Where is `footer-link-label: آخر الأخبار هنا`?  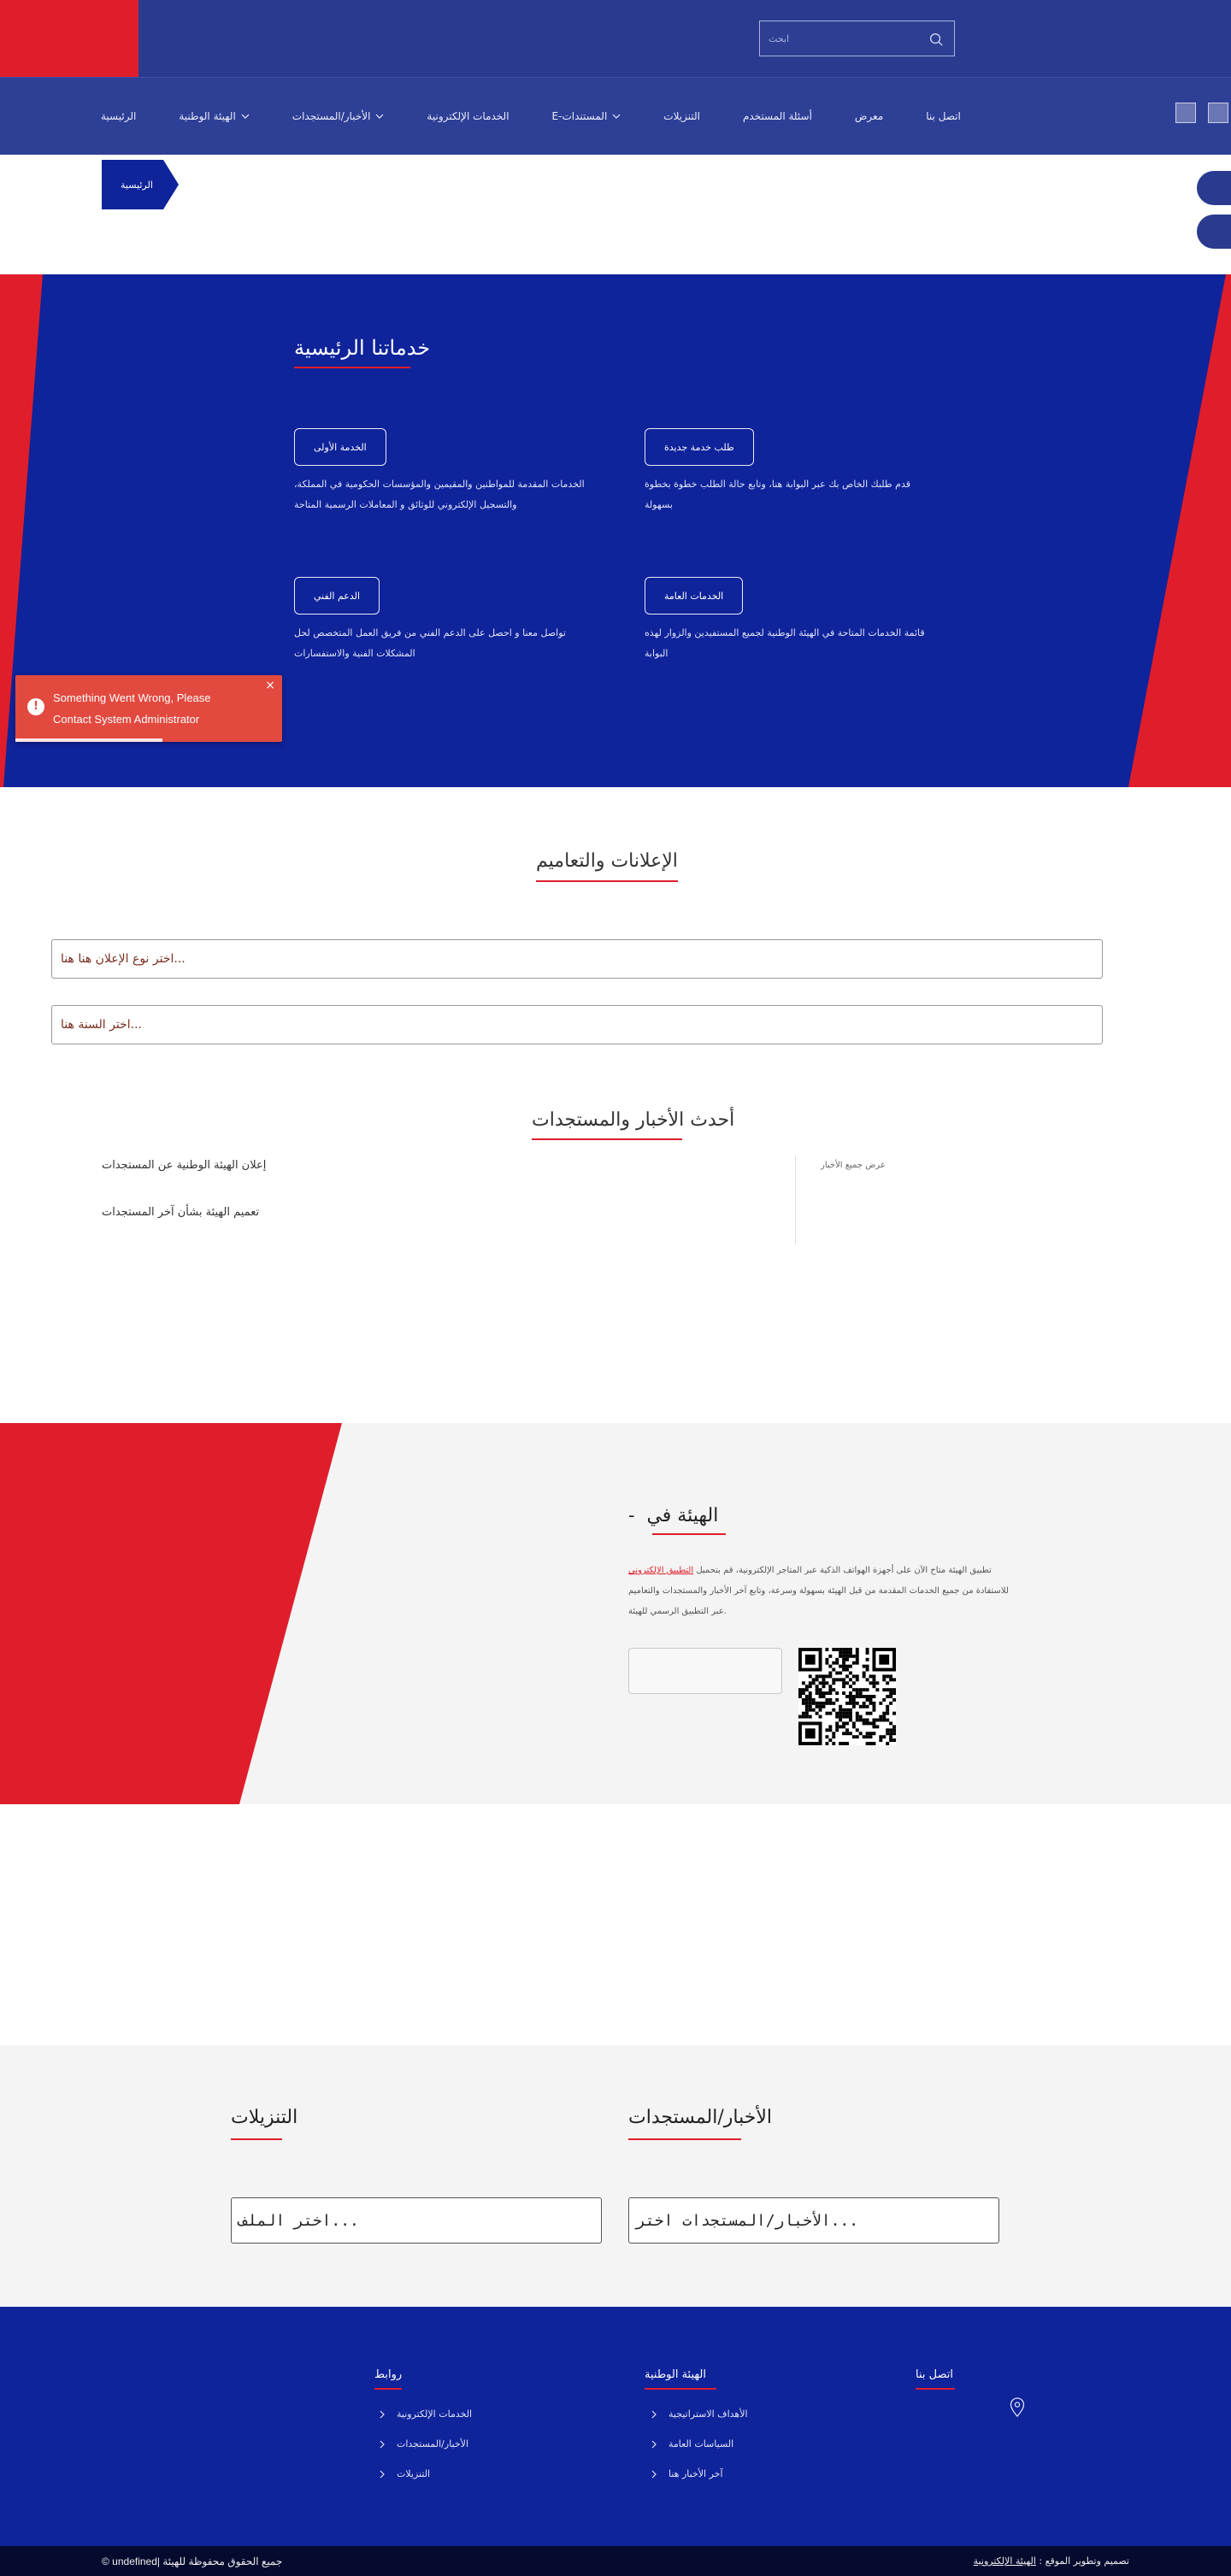
footer-link-label: آخر الأخبار هنا is located at coordinates (696, 2473).